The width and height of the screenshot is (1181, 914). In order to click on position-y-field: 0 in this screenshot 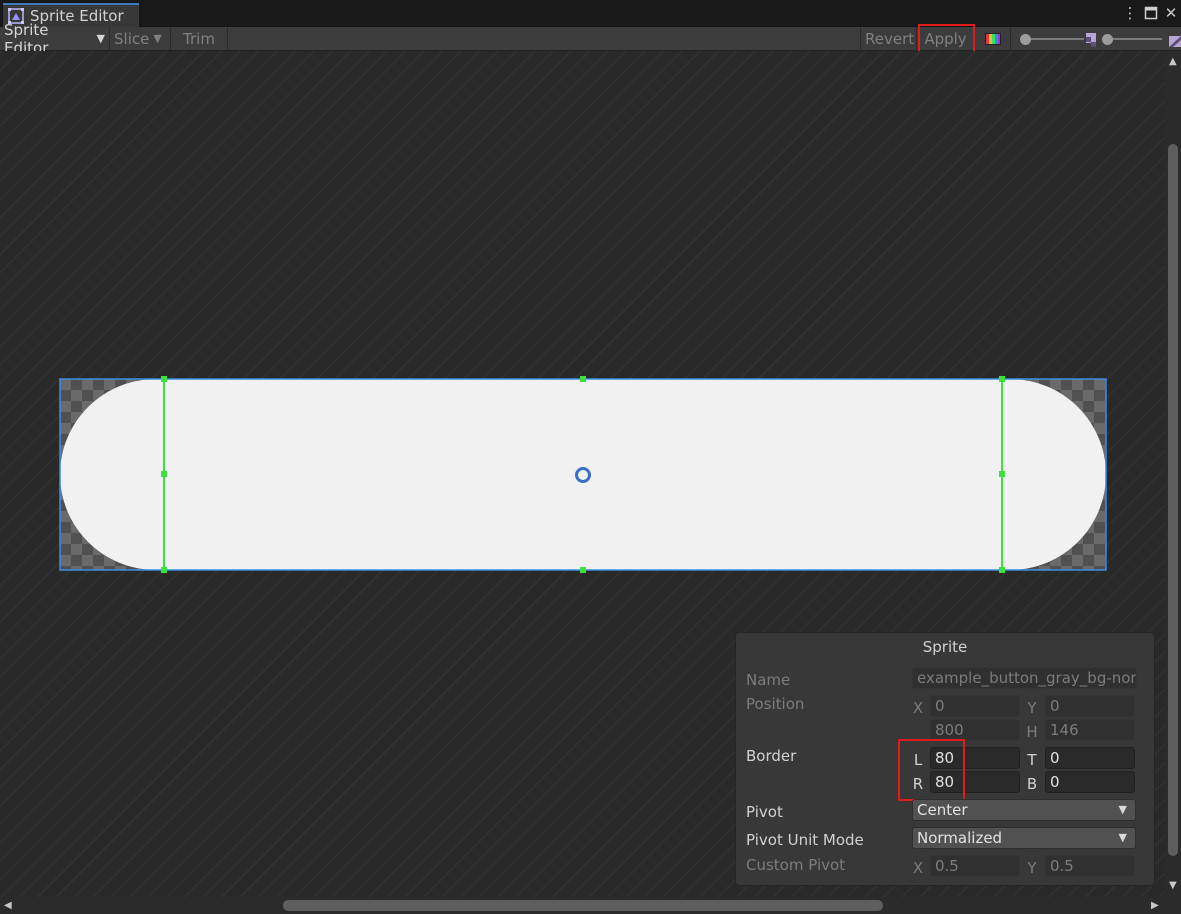, I will do `click(1090, 706)`.